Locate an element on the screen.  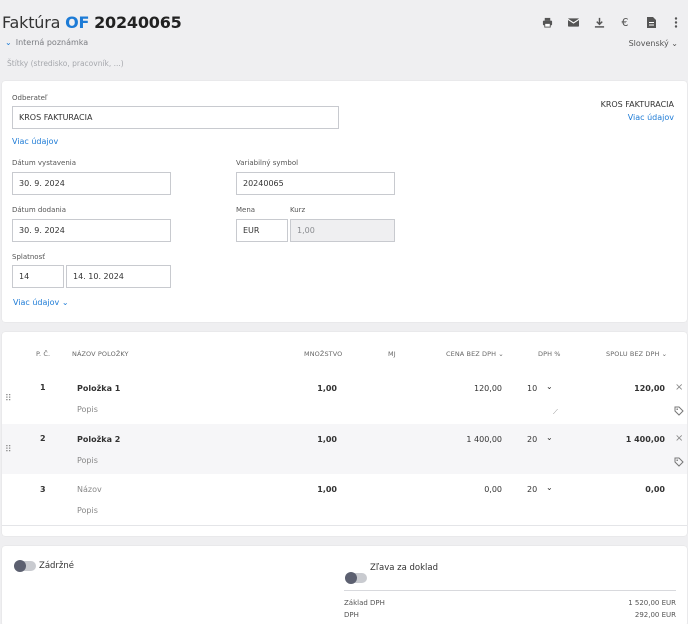
variable-symbol-input: 20240065 is located at coordinates (315, 183).